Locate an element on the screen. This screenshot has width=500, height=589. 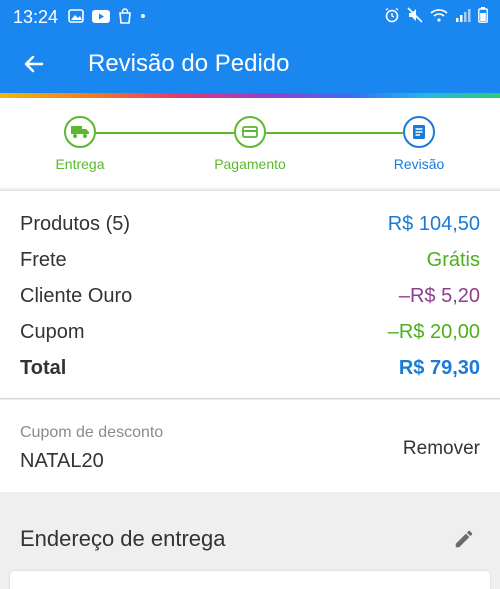
dot-icon is located at coordinates (143, 16).